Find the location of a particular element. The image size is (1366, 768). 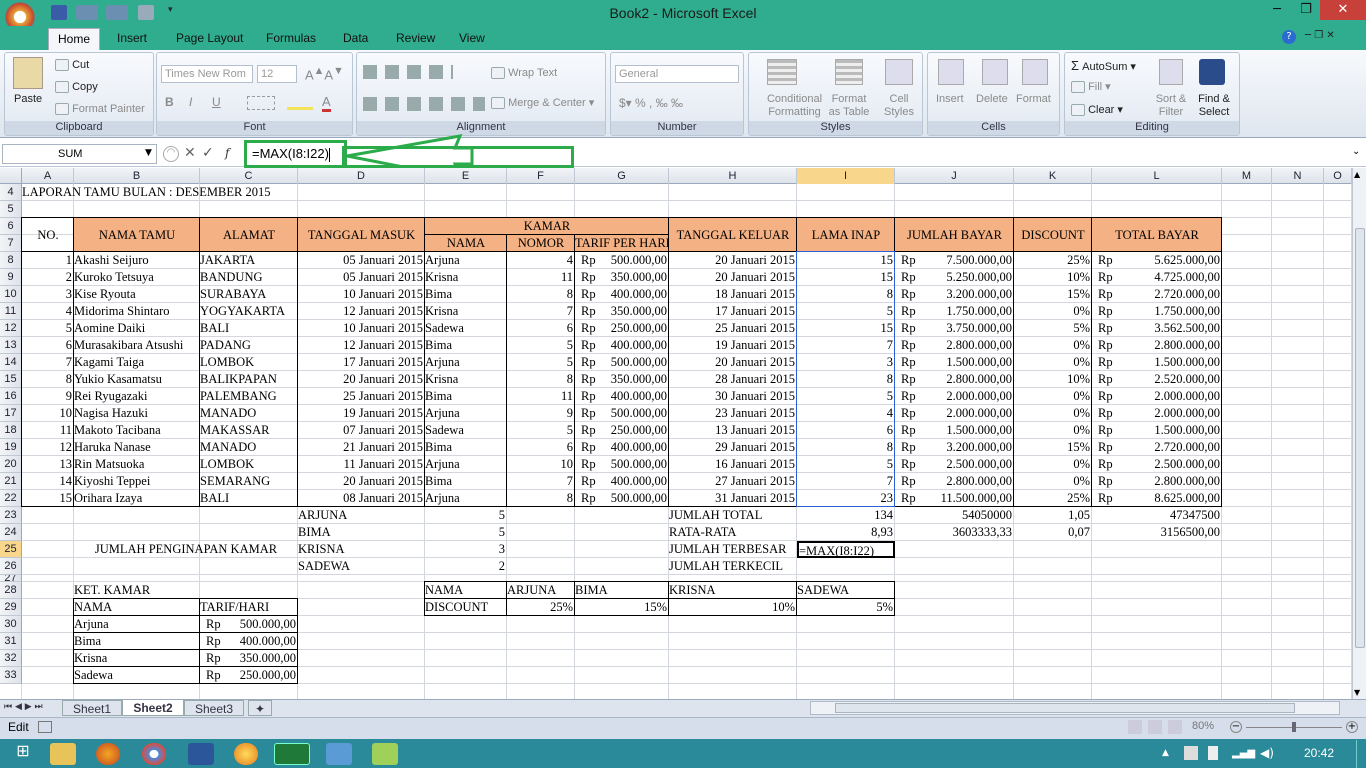

fill-button: Fill ▾ is located at coordinates (1091, 87).